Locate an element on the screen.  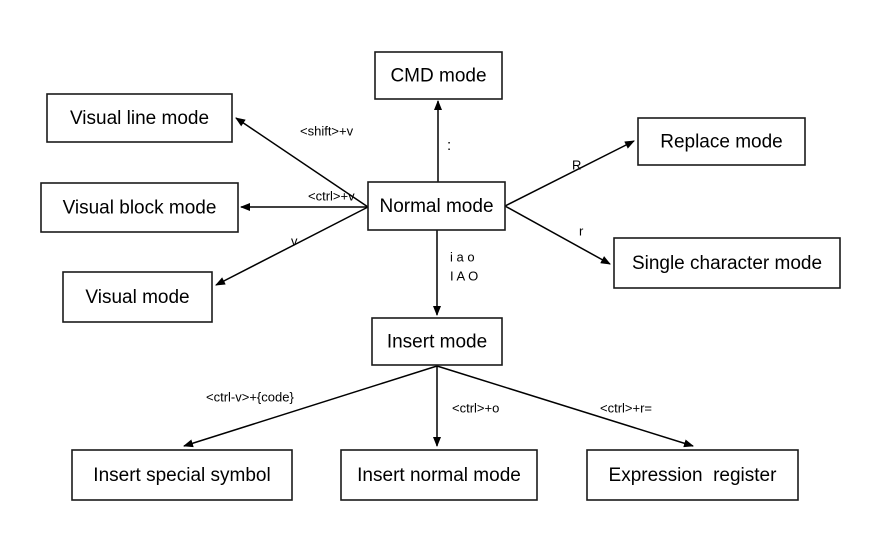
node-label-insert_normal: Insert normal mode is located at coordinates (439, 475).